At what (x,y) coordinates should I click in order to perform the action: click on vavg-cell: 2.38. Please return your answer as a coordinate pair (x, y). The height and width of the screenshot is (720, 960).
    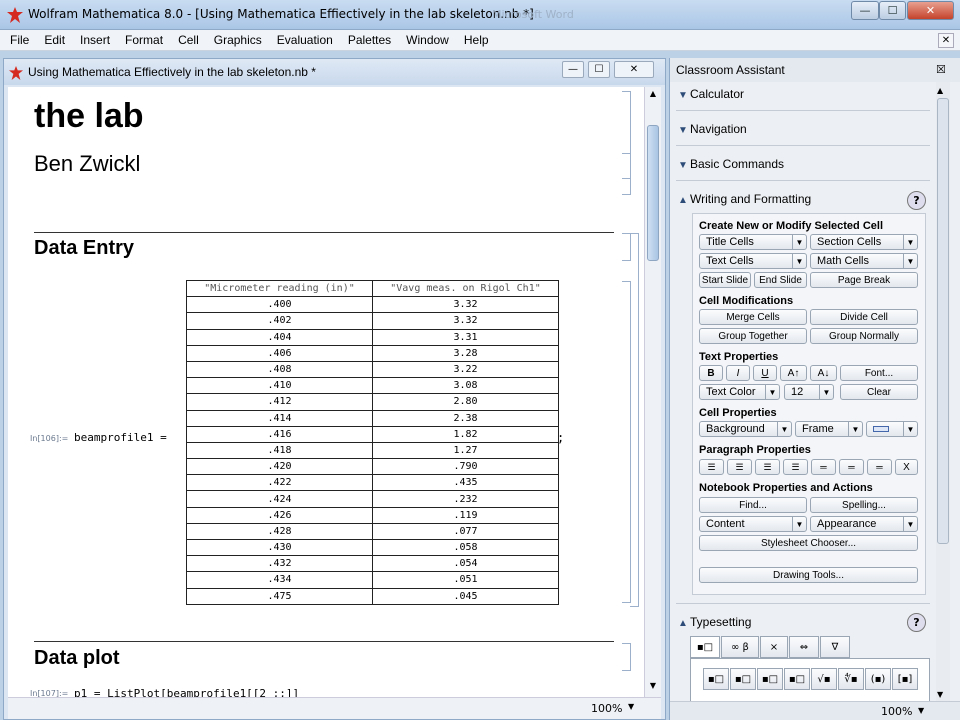
    Looking at the image, I should click on (465, 418).